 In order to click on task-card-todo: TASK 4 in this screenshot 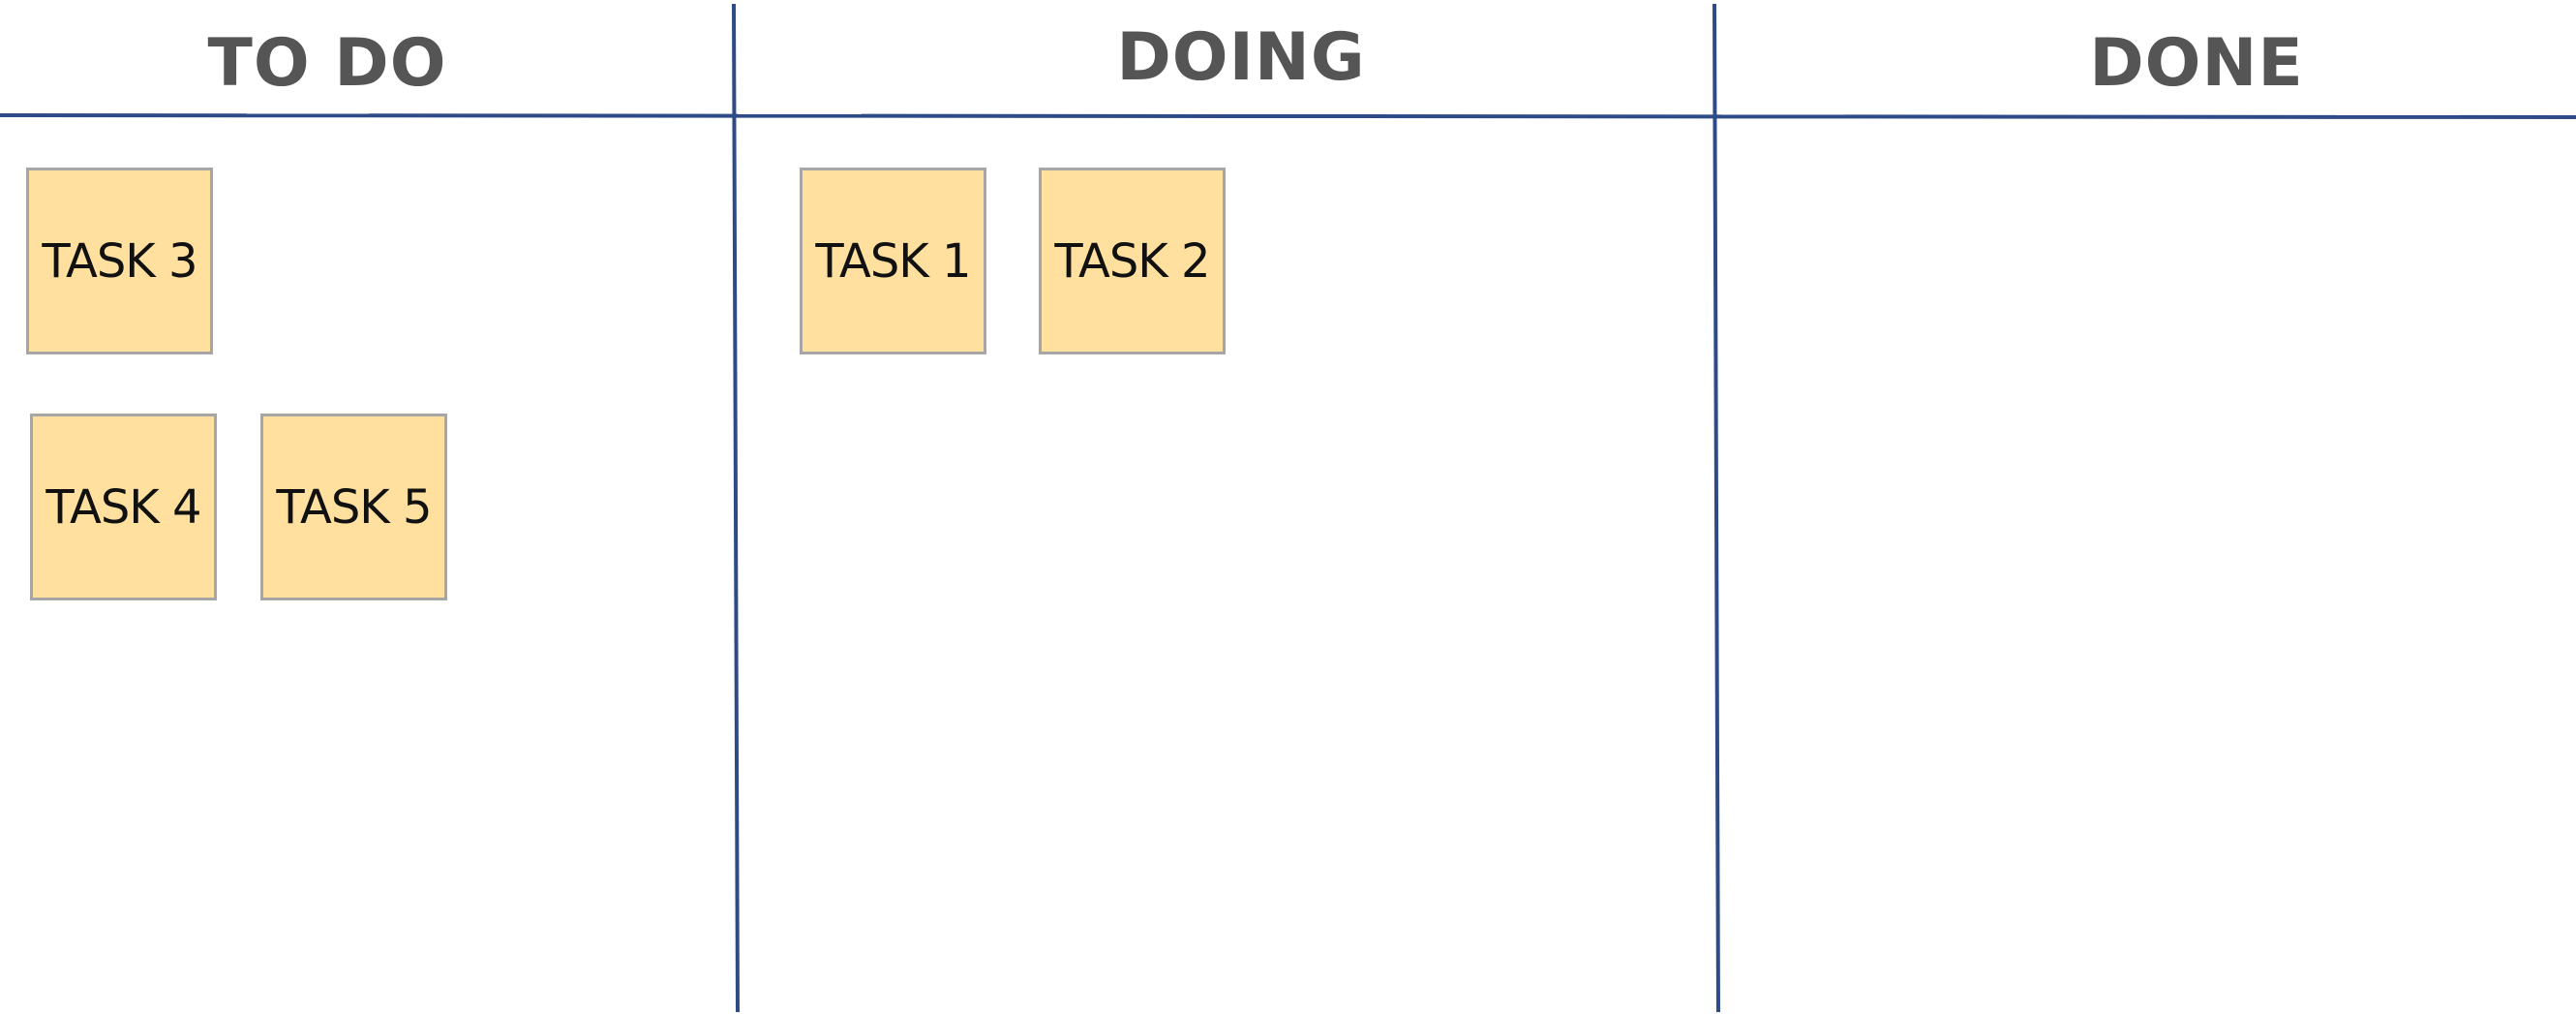, I will do `click(124, 507)`.